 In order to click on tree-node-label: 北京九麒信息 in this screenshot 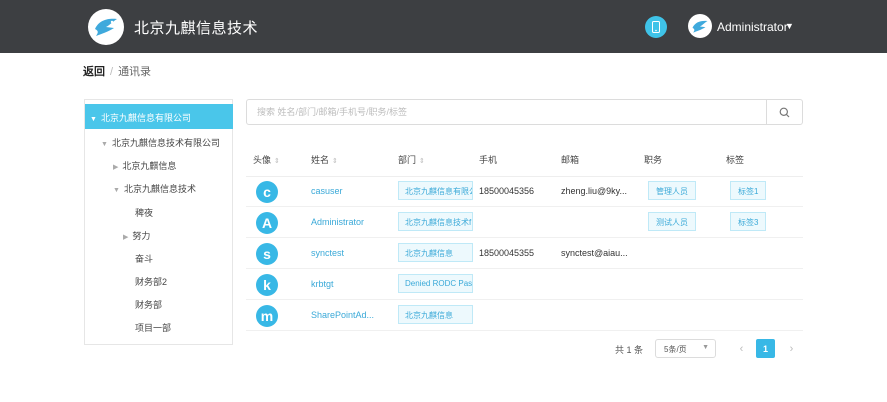, I will do `click(149, 166)`.